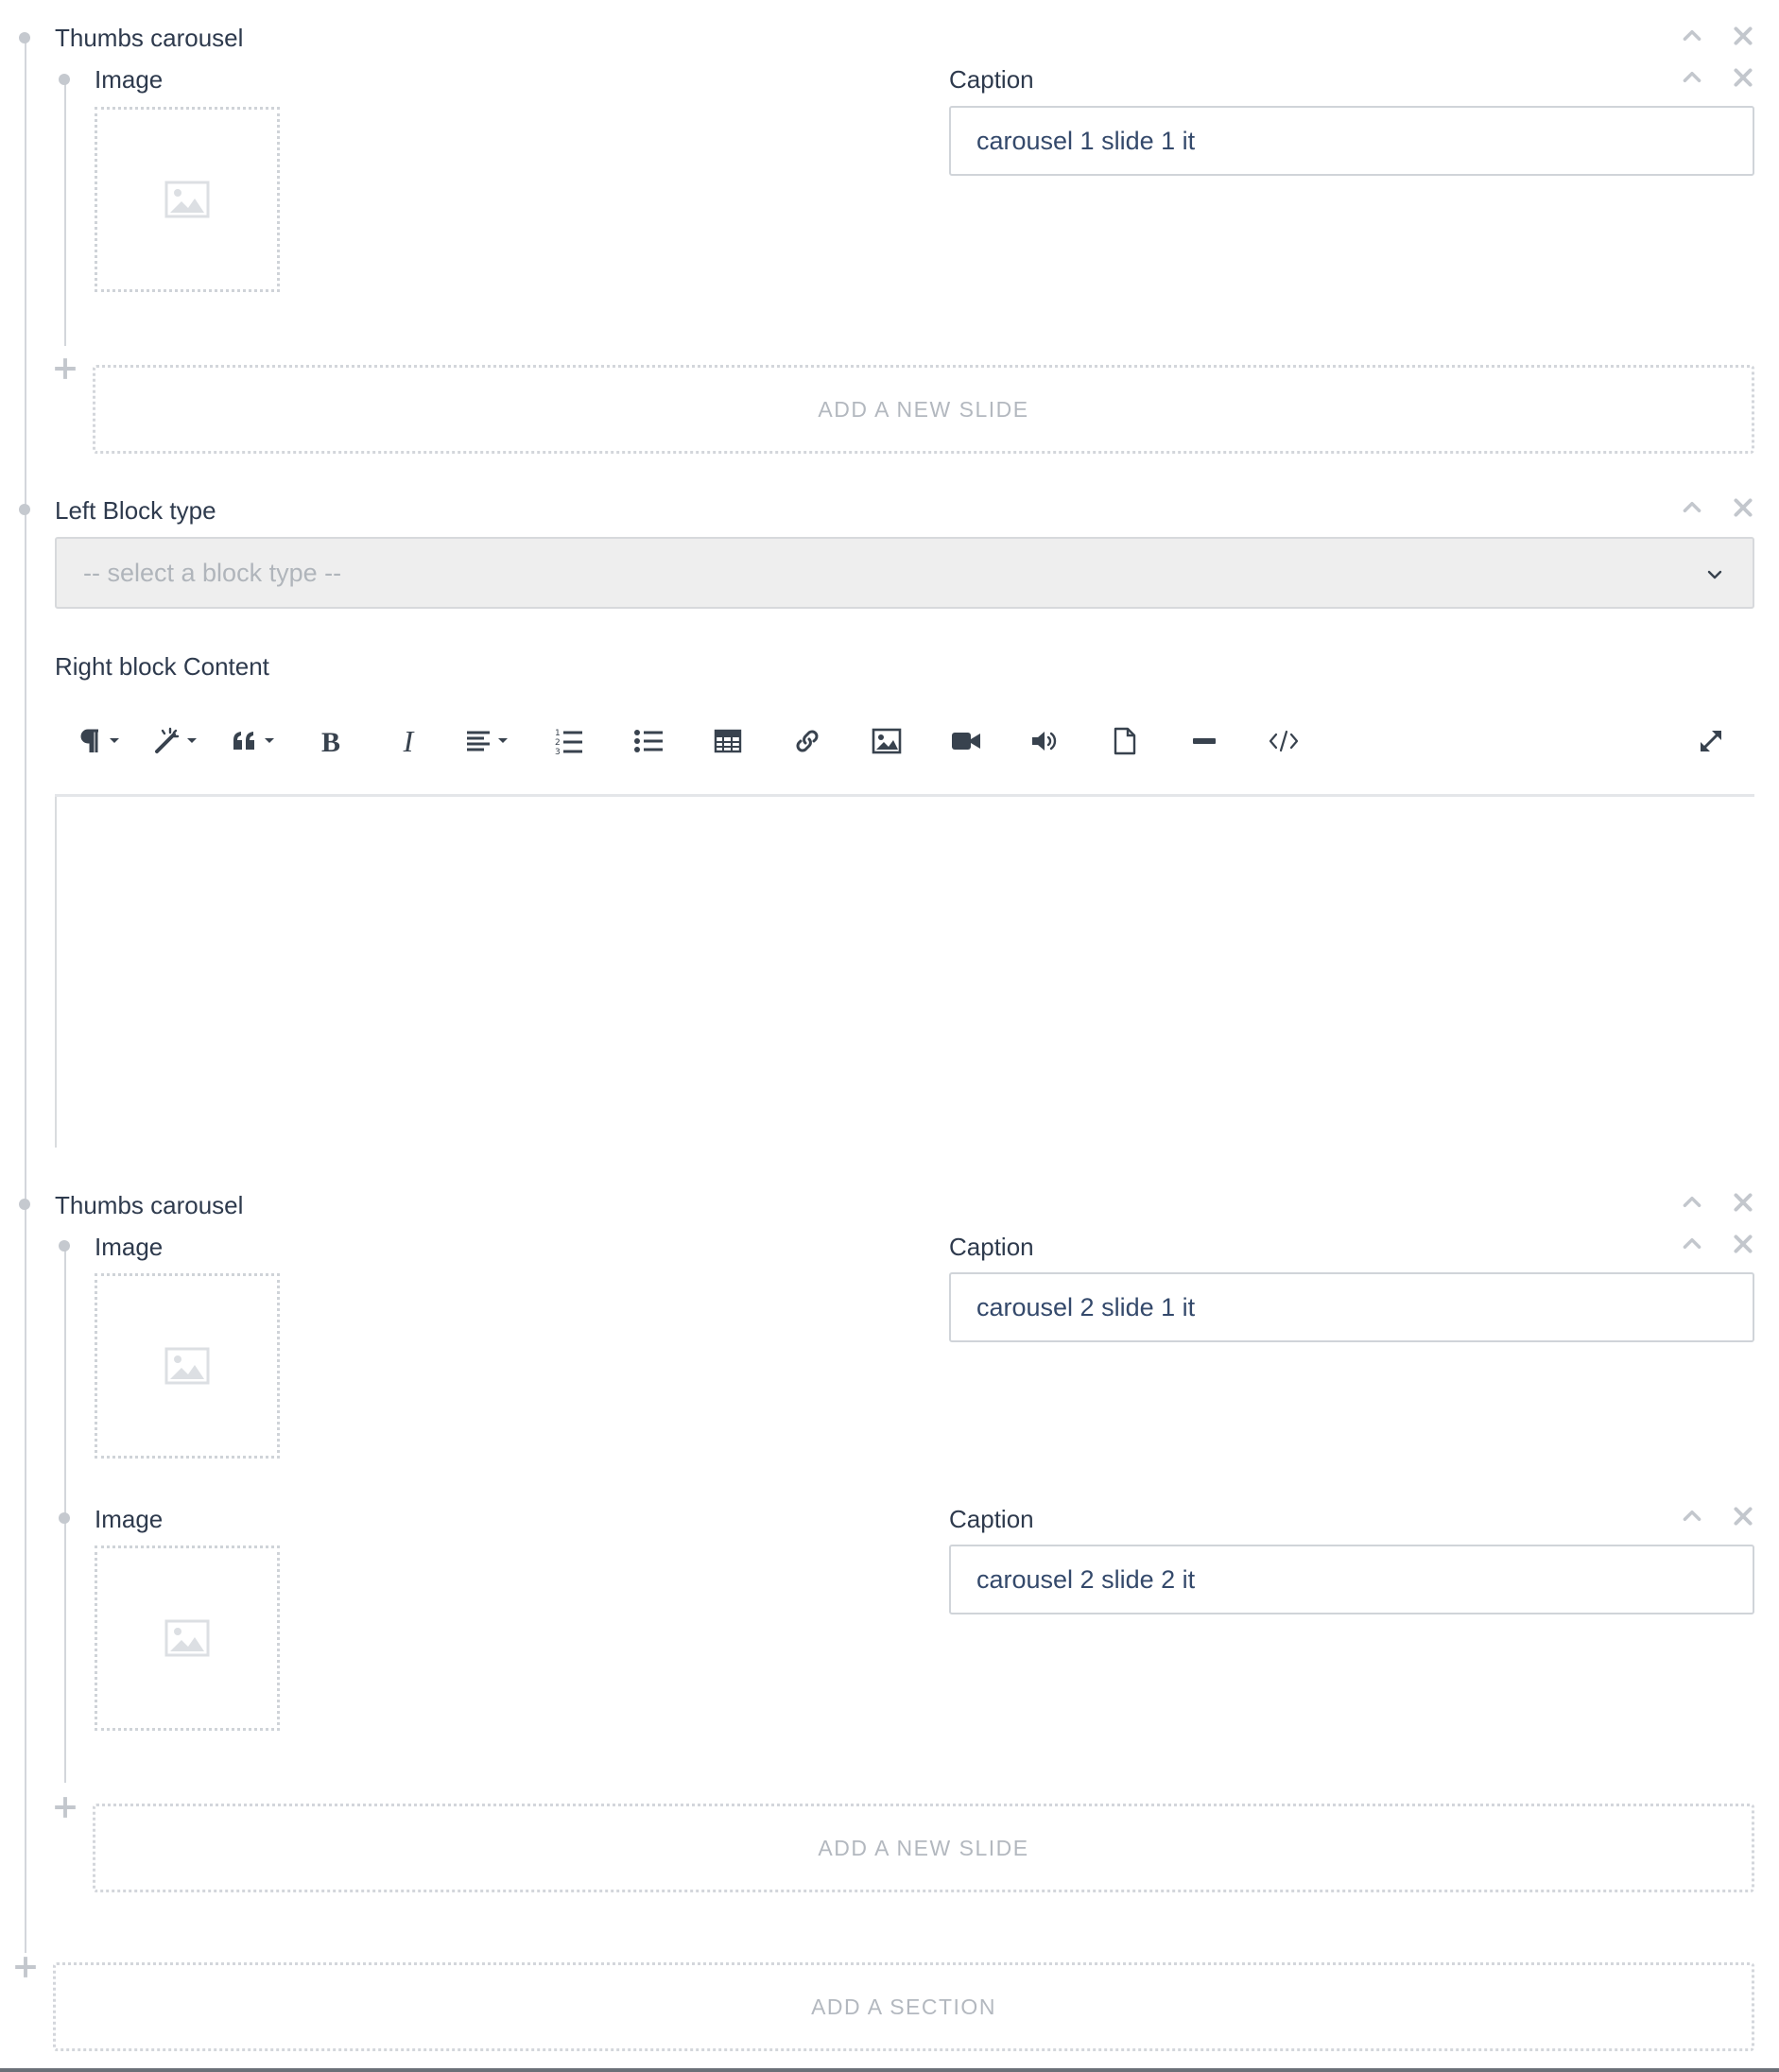 The image size is (1779, 2072). I want to click on paragraph-icon, so click(100, 741).